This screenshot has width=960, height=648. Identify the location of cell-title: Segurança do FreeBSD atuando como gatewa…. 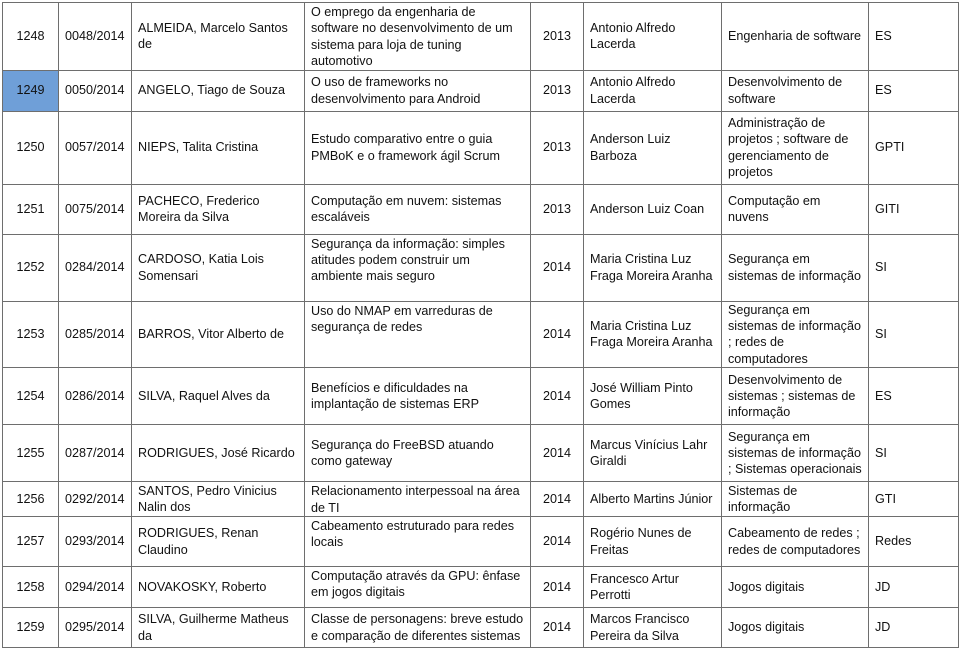
(417, 453).